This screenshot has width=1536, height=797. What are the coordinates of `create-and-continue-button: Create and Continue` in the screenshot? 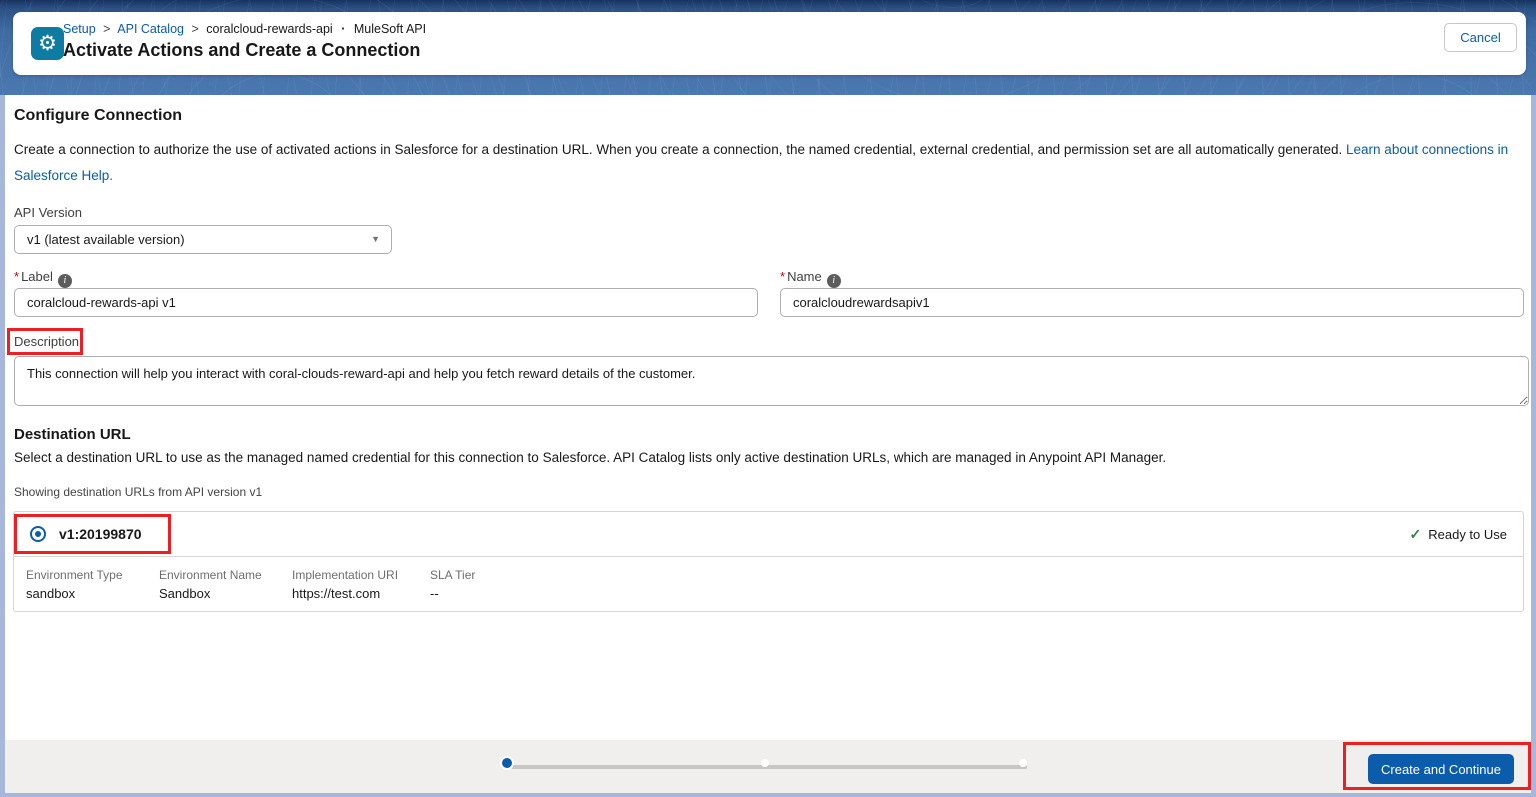 It's located at (1441, 769).